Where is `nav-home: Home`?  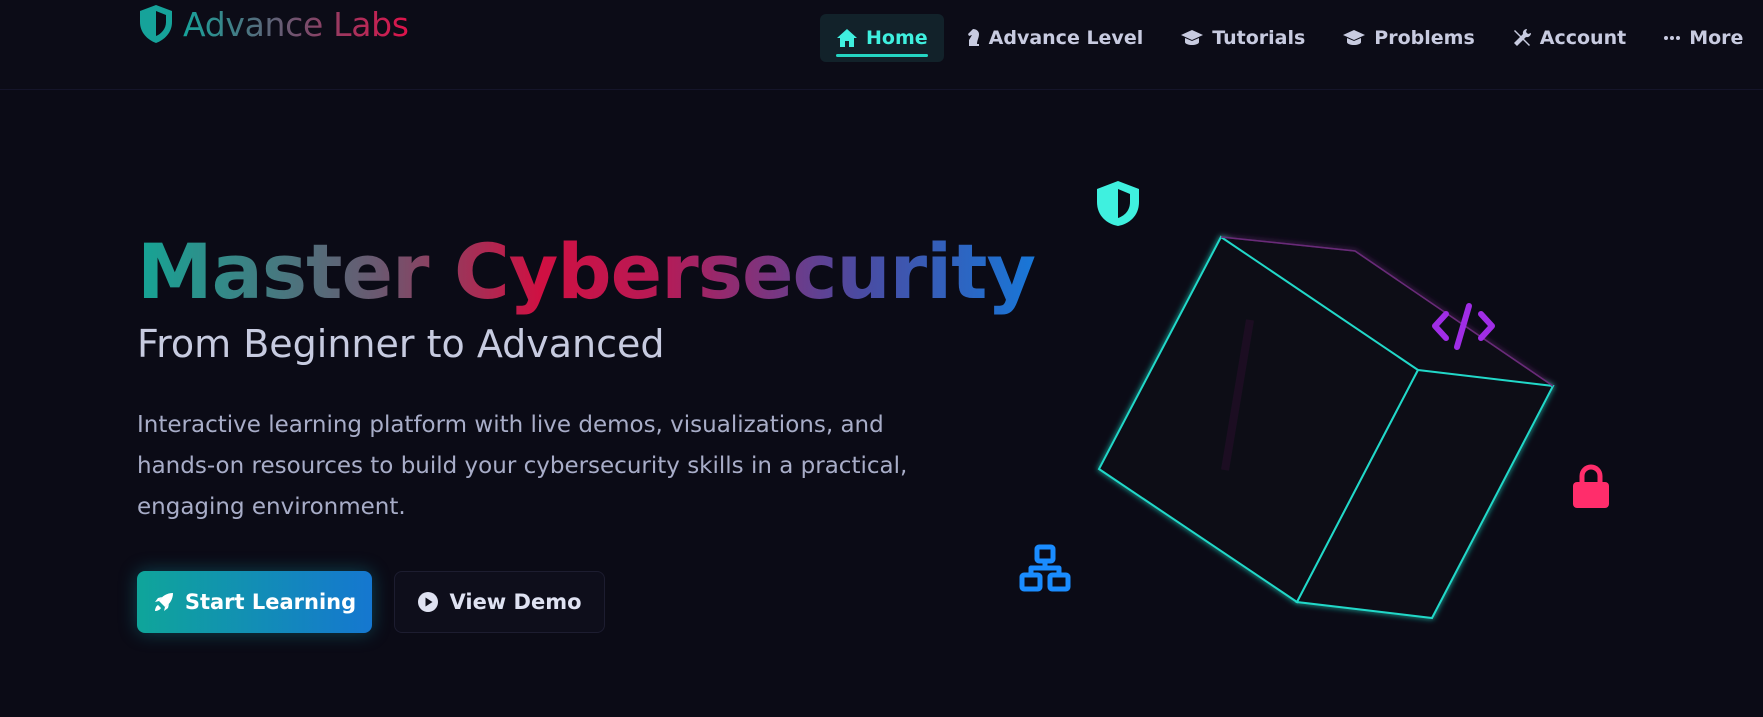 nav-home: Home is located at coordinates (882, 38).